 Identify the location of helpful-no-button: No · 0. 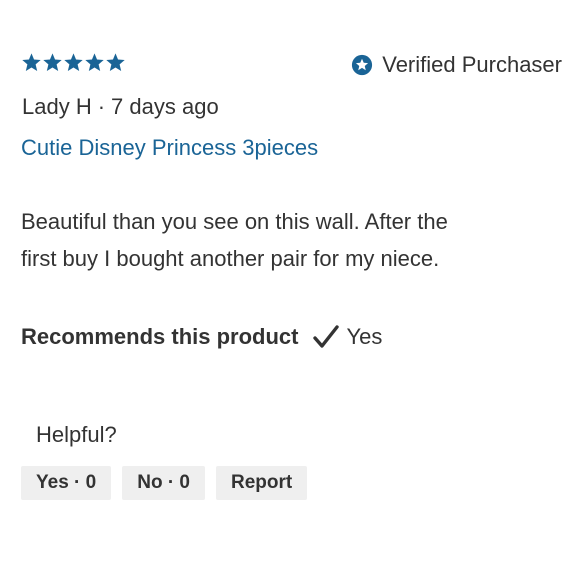
(163, 483).